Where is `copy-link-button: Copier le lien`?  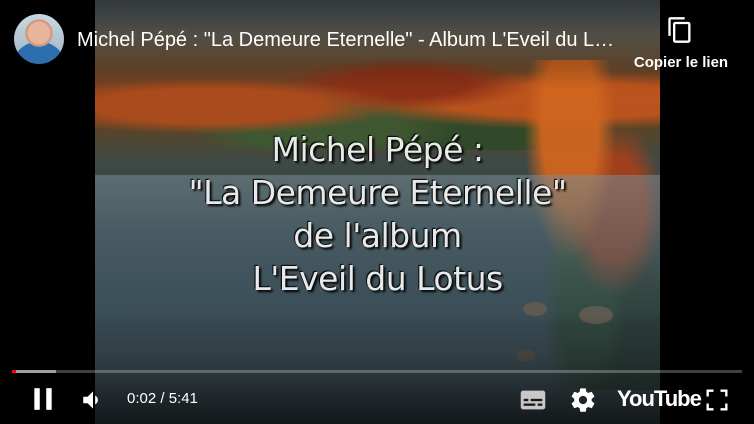
copy-link-button: Copier le lien is located at coordinates (681, 49).